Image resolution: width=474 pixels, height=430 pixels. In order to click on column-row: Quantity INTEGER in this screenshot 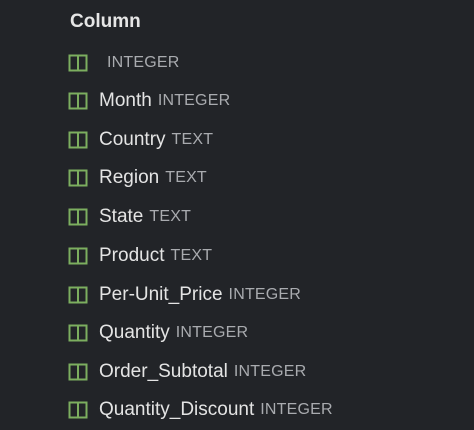, I will do `click(158, 333)`.